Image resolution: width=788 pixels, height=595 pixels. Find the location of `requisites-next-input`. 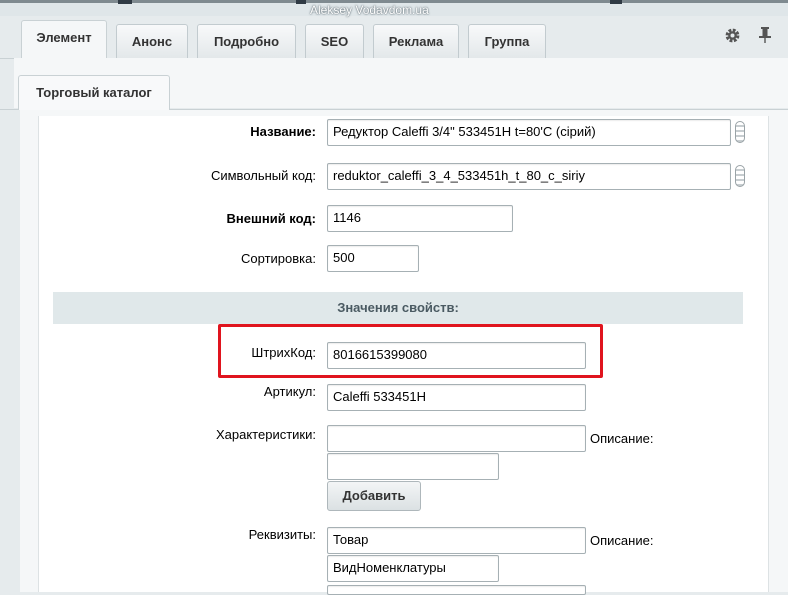

requisites-next-input is located at coordinates (456, 590).